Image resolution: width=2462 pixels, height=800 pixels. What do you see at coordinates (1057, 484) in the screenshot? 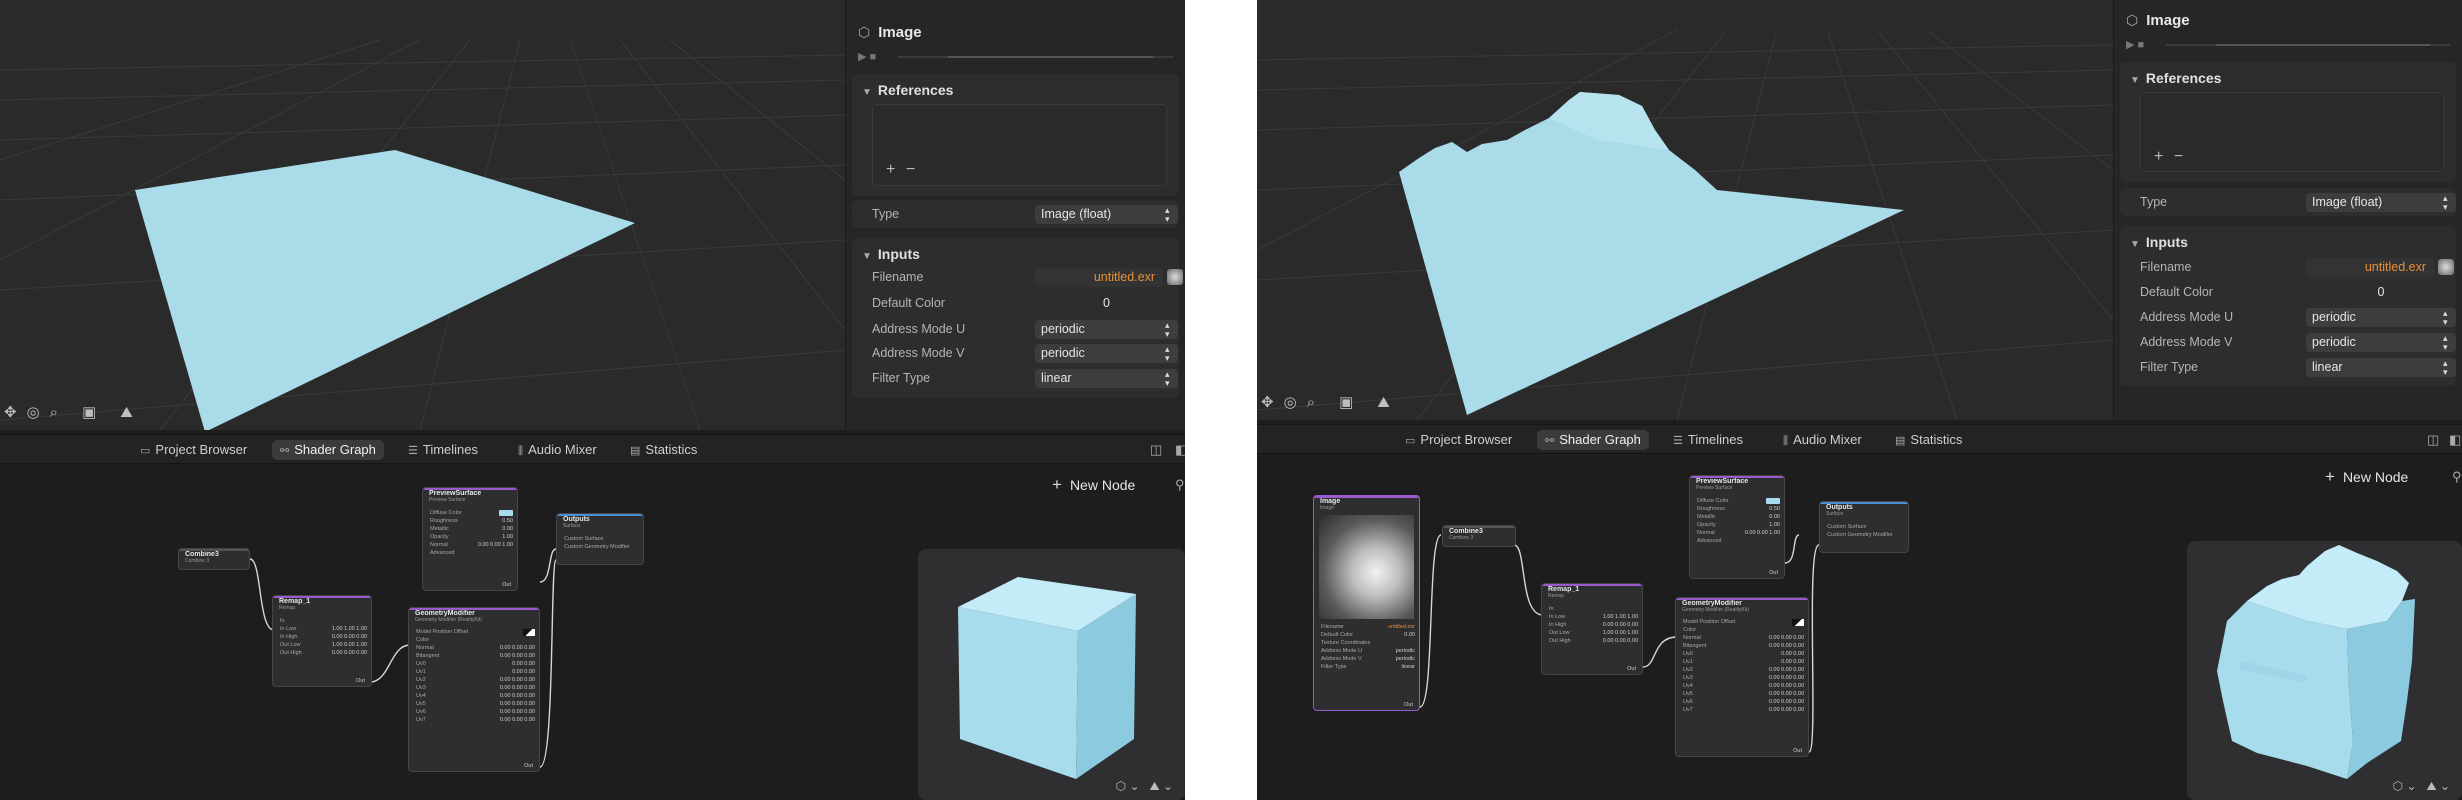
I see `plus-icon: +` at bounding box center [1057, 484].